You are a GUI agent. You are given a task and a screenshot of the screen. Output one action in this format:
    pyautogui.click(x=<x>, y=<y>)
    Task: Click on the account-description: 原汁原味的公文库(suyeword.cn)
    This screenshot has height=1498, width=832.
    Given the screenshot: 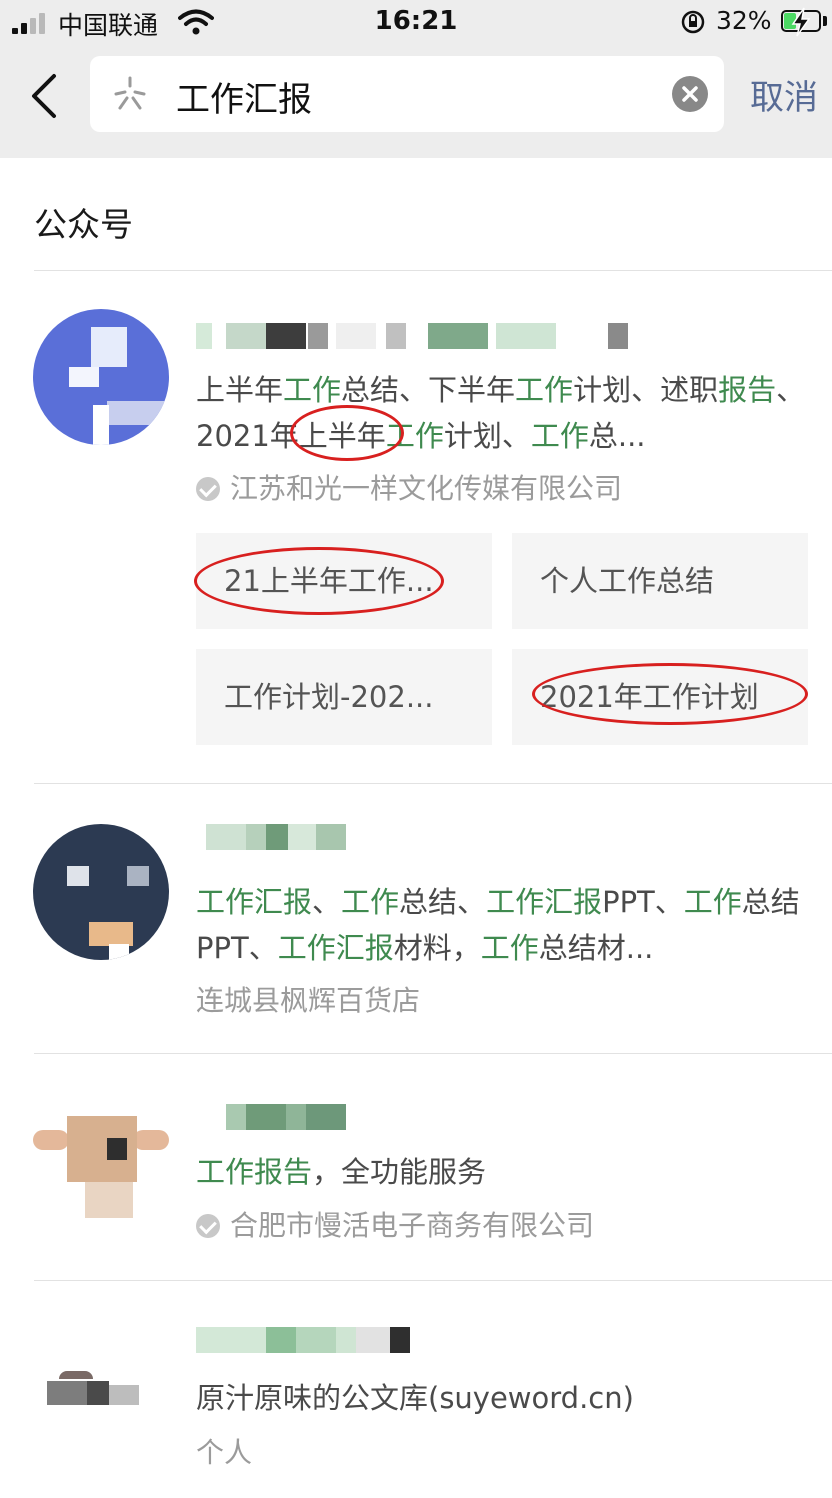 What is the action you would take?
    pyautogui.click(x=501, y=1398)
    